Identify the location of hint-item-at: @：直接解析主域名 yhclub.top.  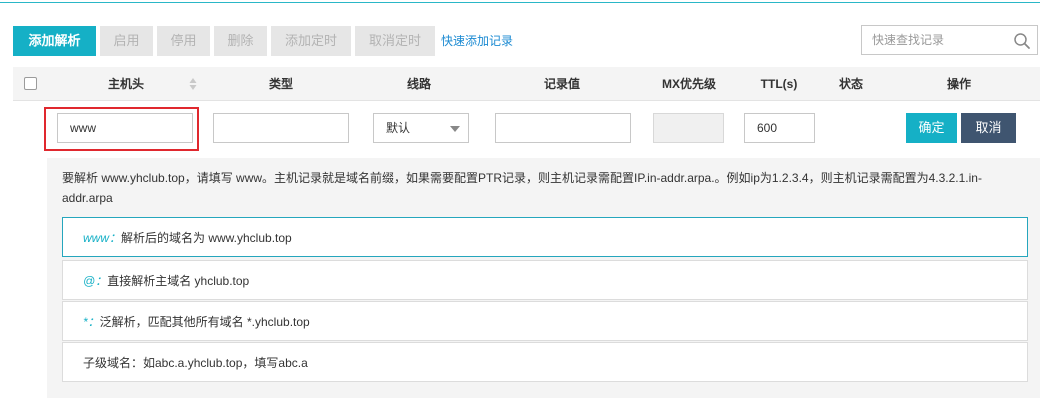
(545, 280).